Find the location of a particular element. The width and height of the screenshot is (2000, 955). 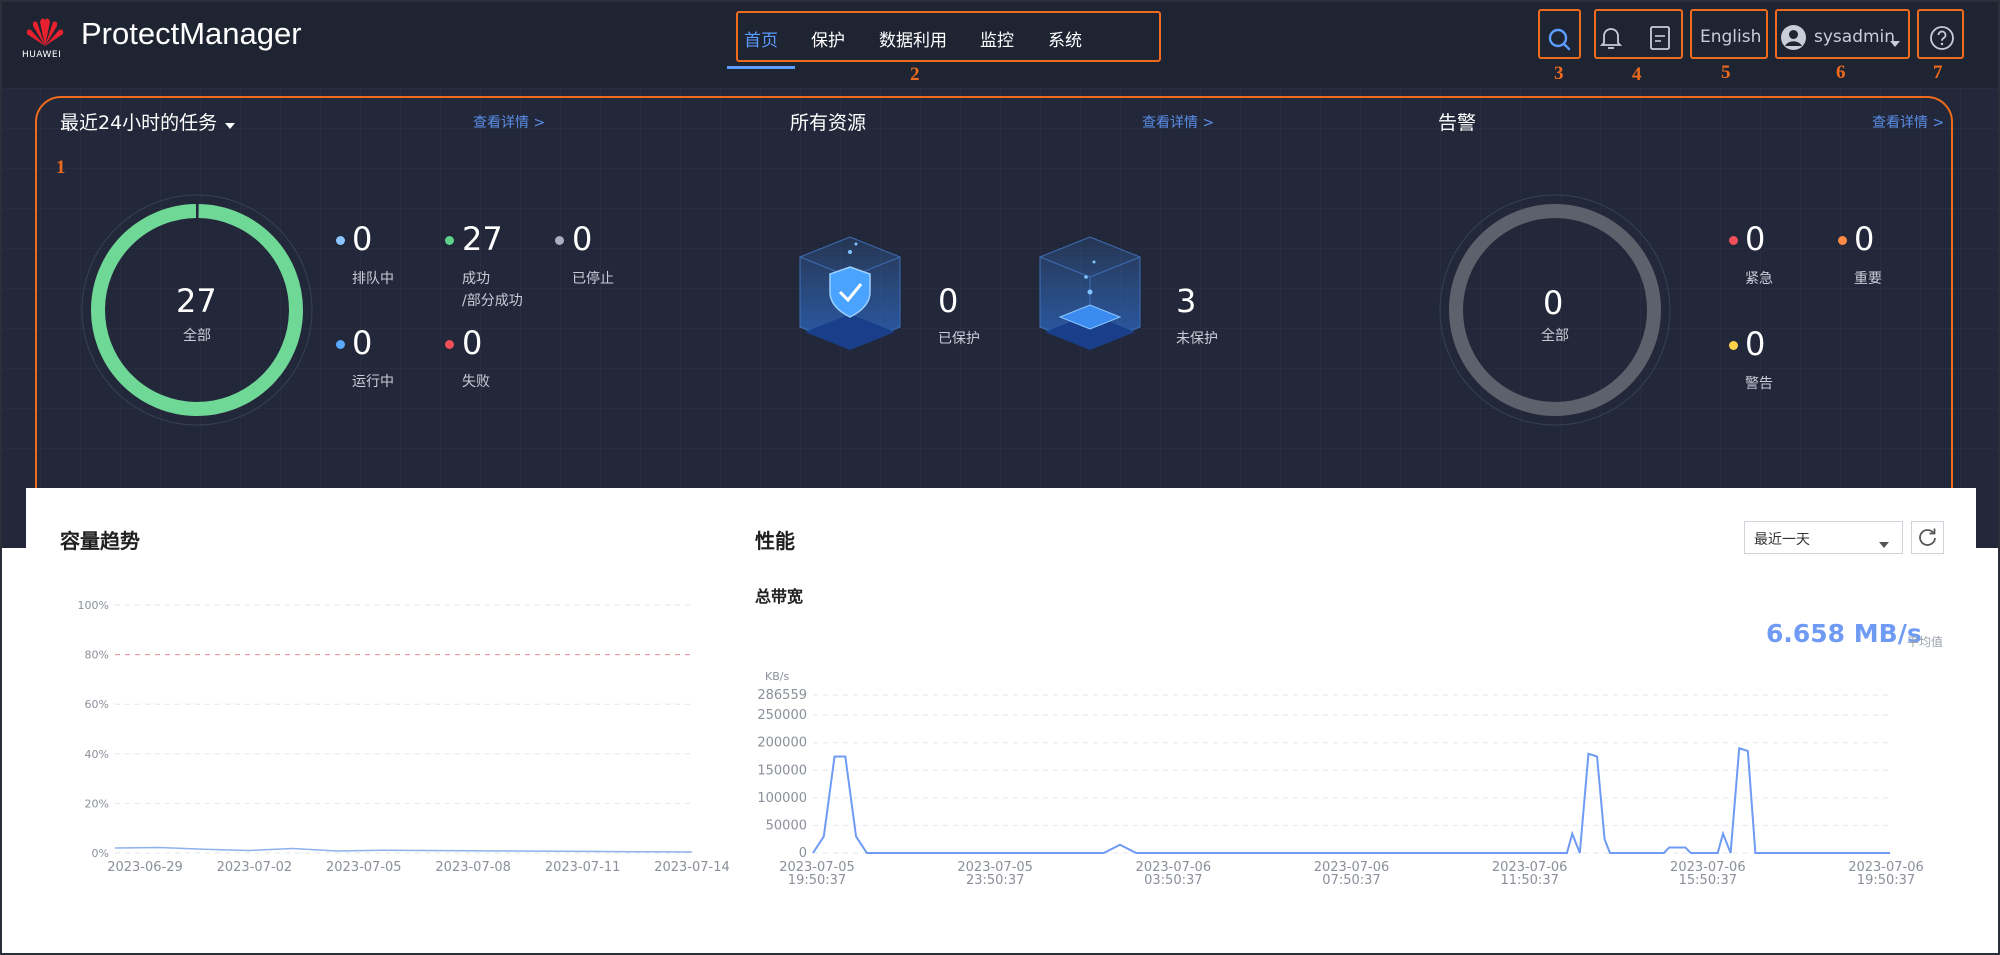

alarms-warning-label: 警告 is located at coordinates (1759, 384).